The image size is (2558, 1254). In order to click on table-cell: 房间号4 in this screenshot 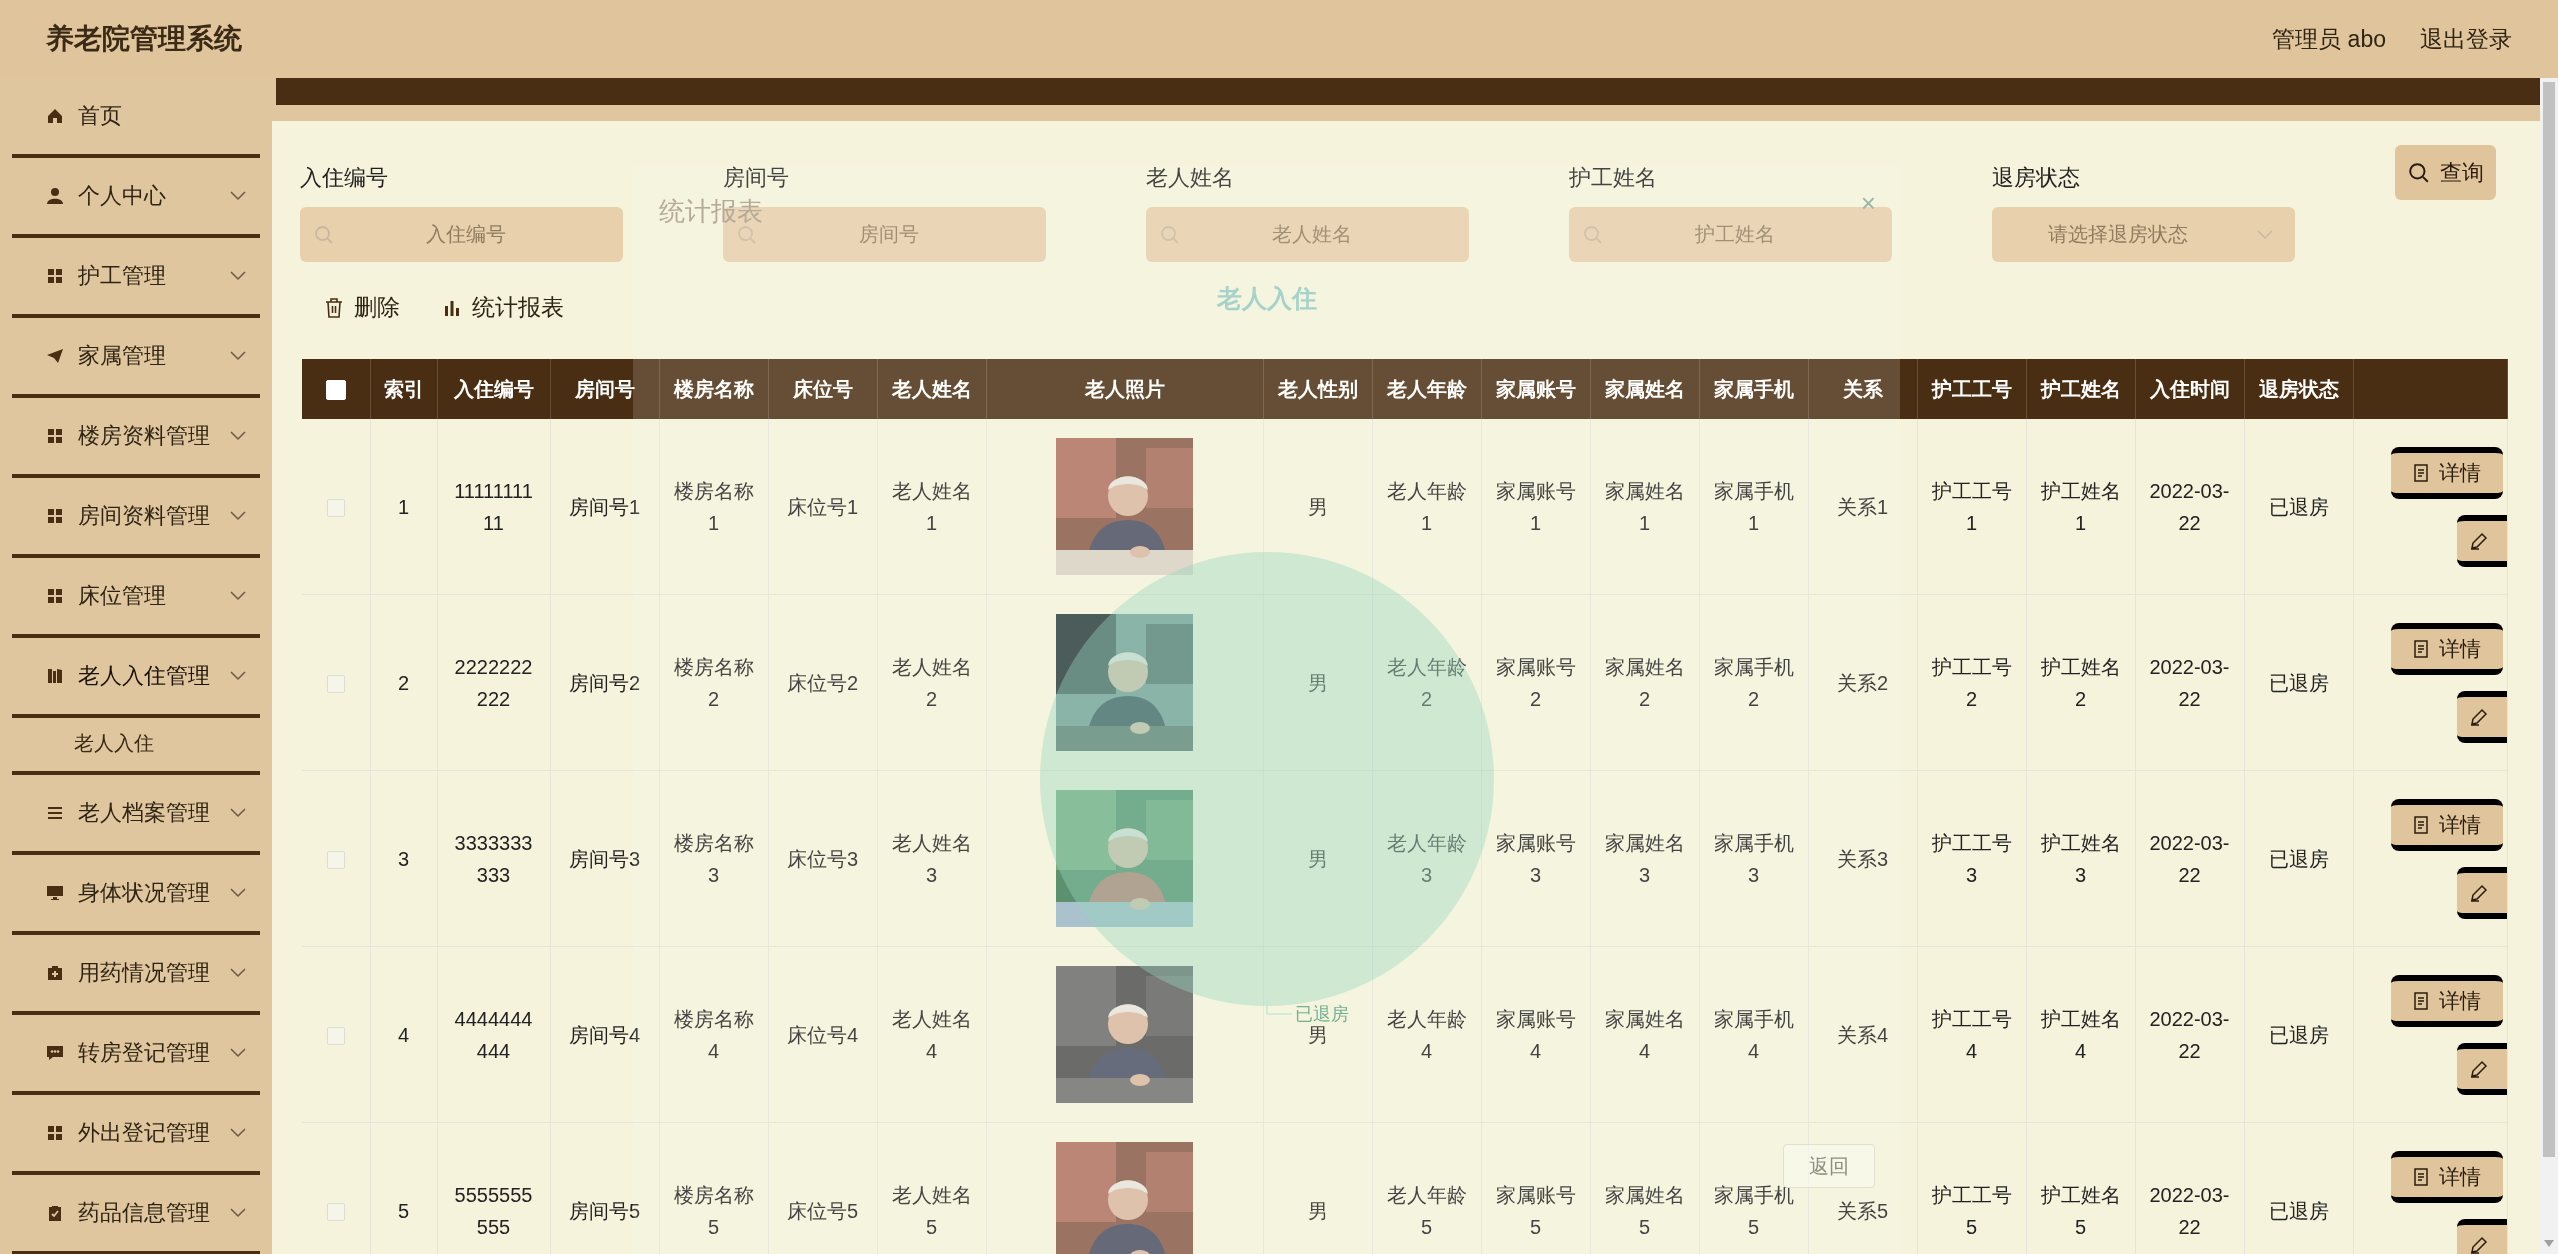, I will do `click(604, 1034)`.